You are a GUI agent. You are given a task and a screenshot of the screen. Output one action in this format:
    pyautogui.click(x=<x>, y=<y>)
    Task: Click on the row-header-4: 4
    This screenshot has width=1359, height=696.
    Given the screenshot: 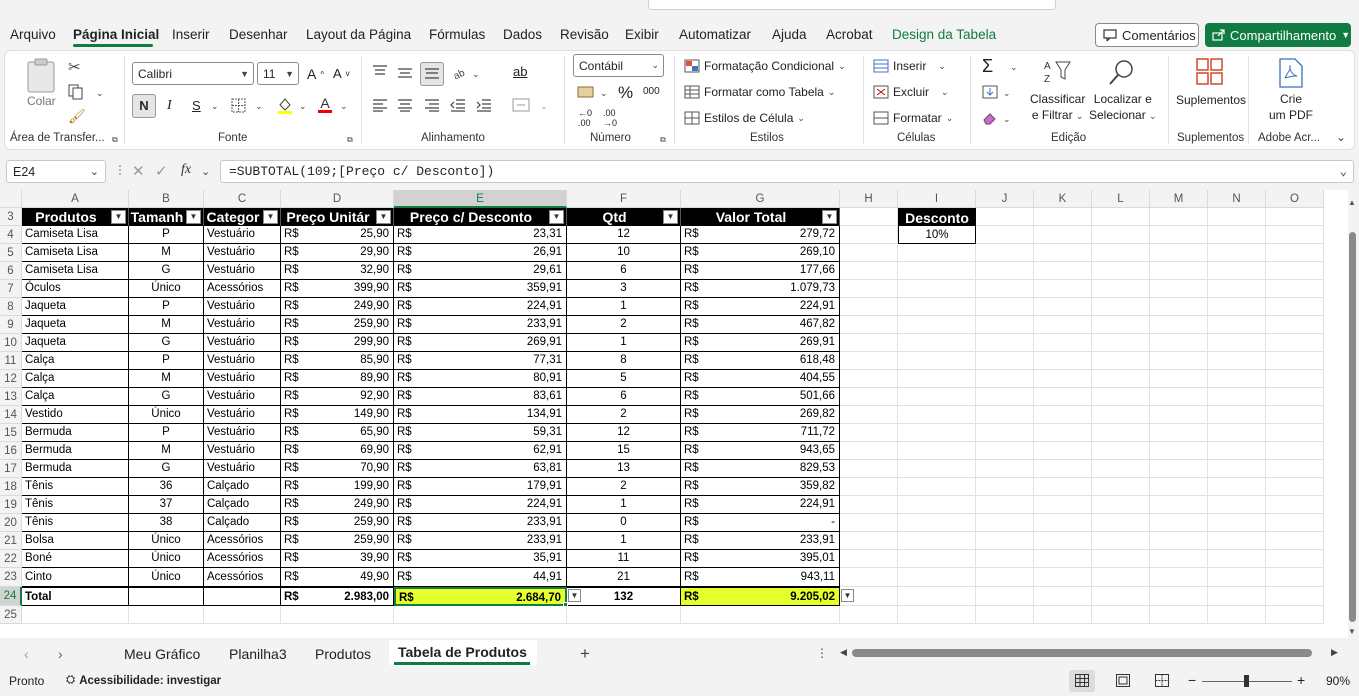 What is the action you would take?
    pyautogui.click(x=11, y=235)
    